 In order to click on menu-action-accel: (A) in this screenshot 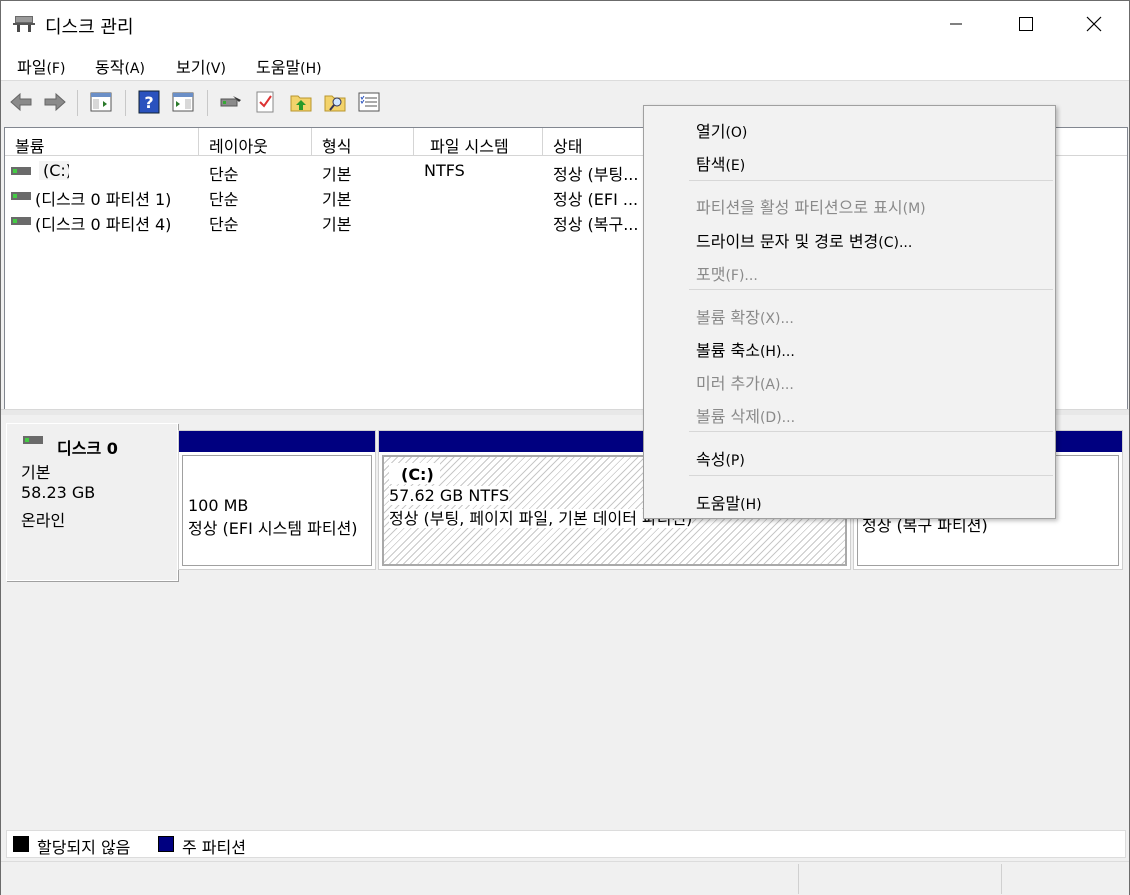, I will do `click(134, 69)`.